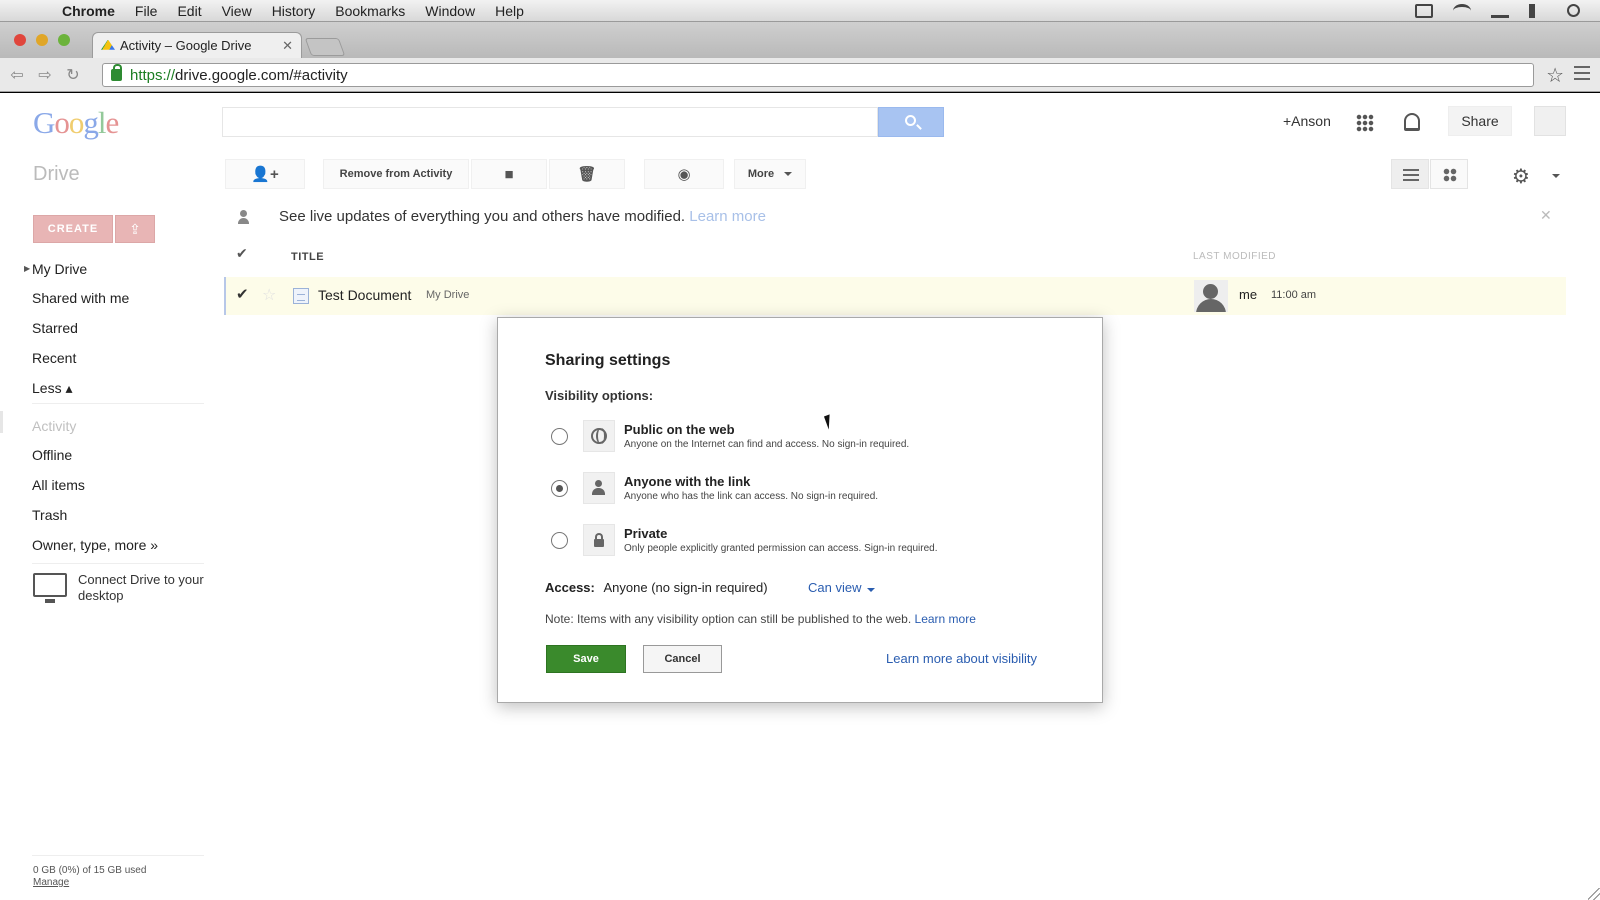 The height and width of the screenshot is (900, 1600). Describe the element at coordinates (364, 295) in the screenshot. I see `file-title: Test Document` at that location.